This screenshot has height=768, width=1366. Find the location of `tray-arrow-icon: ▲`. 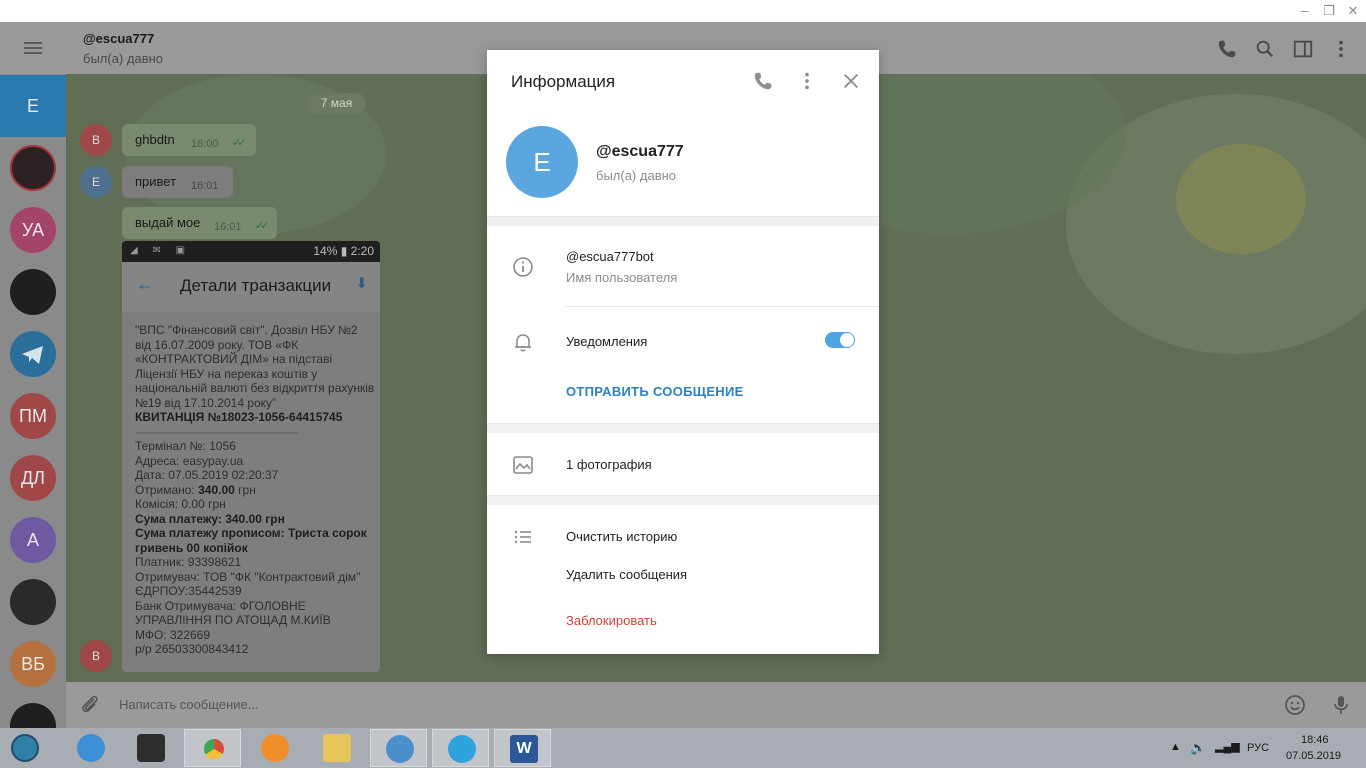

tray-arrow-icon: ▲ is located at coordinates (1175, 747).